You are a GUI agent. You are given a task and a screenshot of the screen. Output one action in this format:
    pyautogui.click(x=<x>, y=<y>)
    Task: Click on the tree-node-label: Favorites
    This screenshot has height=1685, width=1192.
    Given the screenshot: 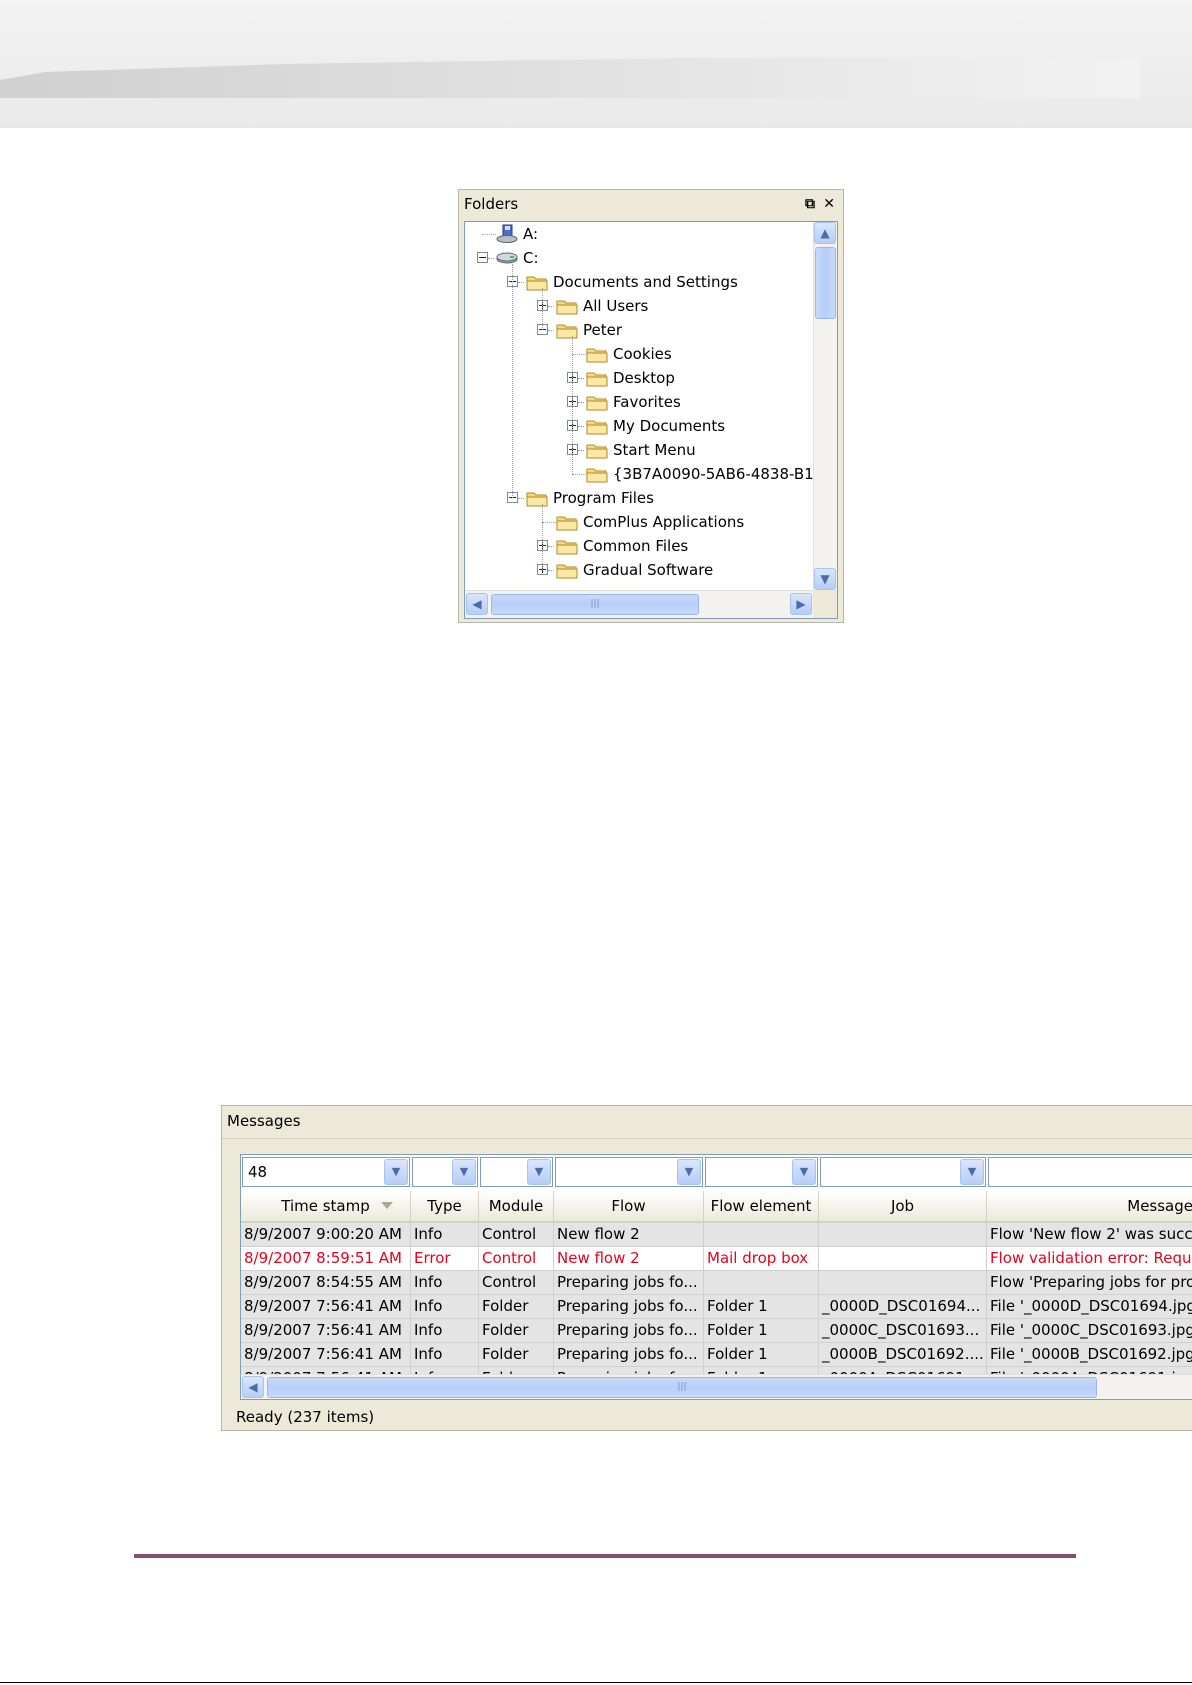 What is the action you would take?
    pyautogui.click(x=647, y=402)
    